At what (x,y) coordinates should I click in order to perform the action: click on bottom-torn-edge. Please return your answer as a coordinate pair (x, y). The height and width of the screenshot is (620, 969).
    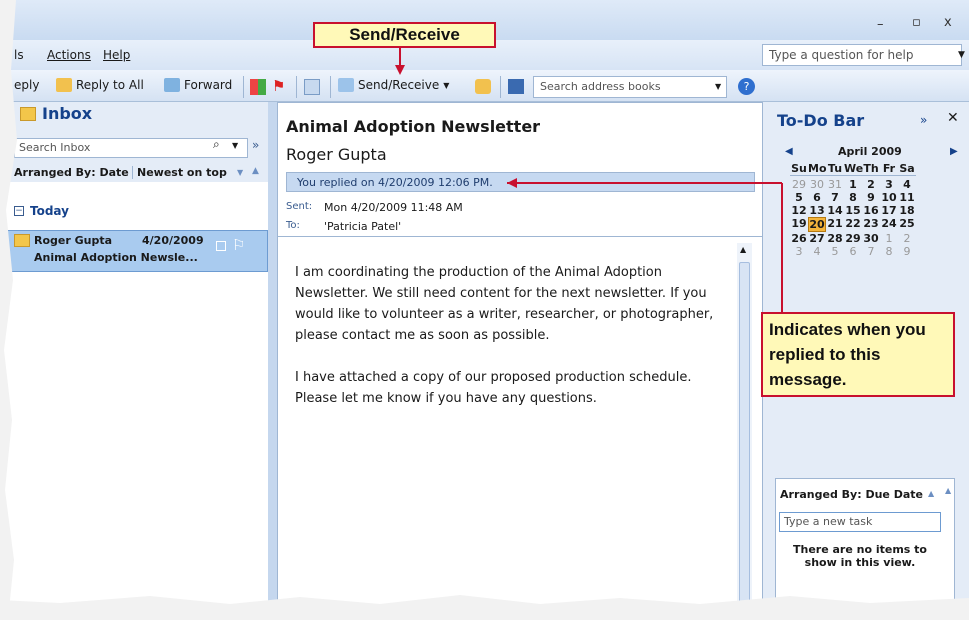
    Looking at the image, I should click on (484, 607).